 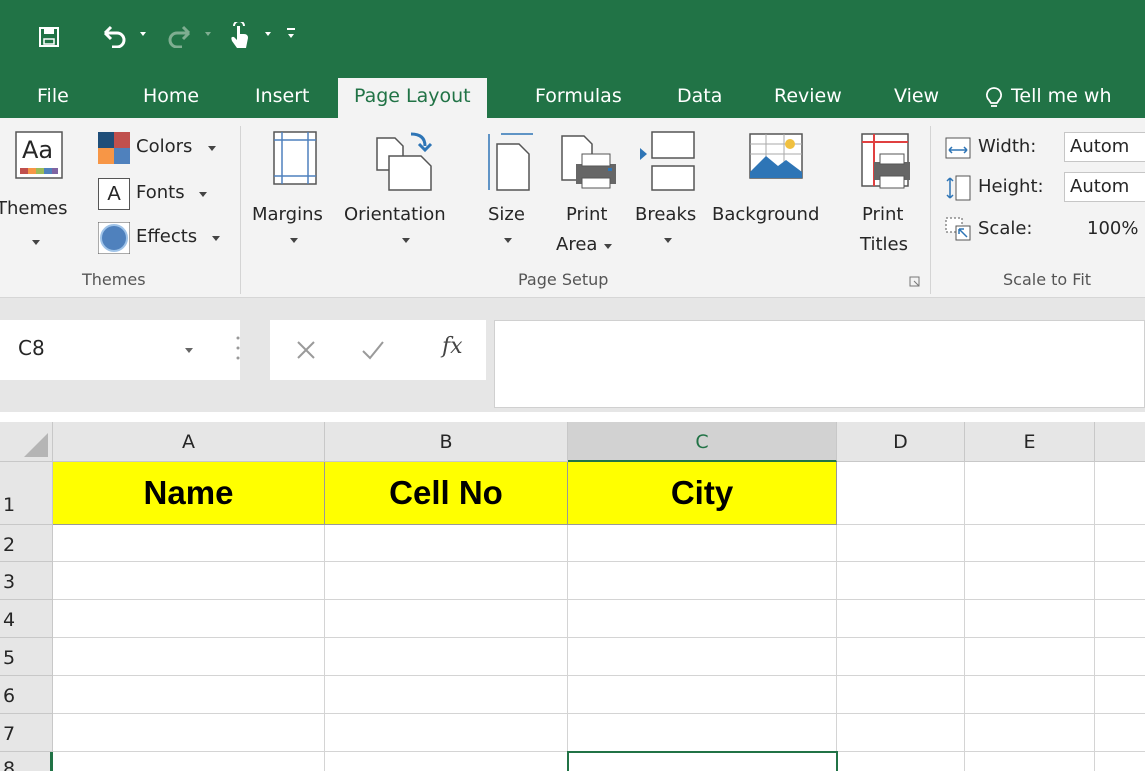 What do you see at coordinates (1120, 493) in the screenshot?
I see `cell-f1` at bounding box center [1120, 493].